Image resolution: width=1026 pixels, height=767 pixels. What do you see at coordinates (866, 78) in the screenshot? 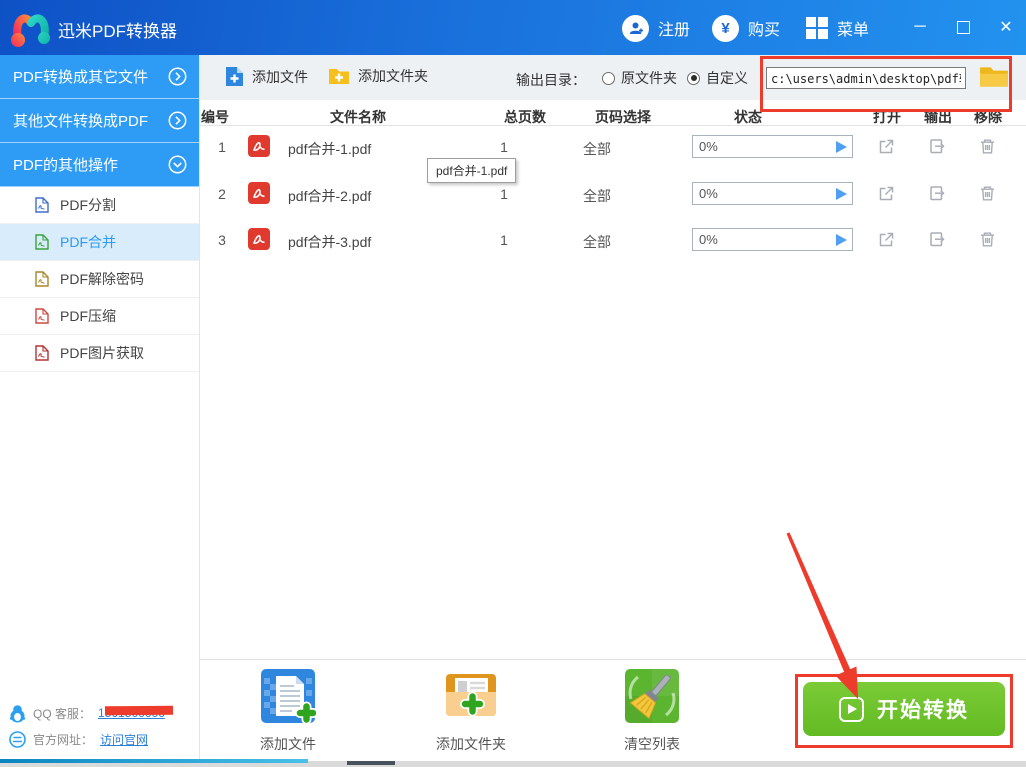
I see `output-path-input` at bounding box center [866, 78].